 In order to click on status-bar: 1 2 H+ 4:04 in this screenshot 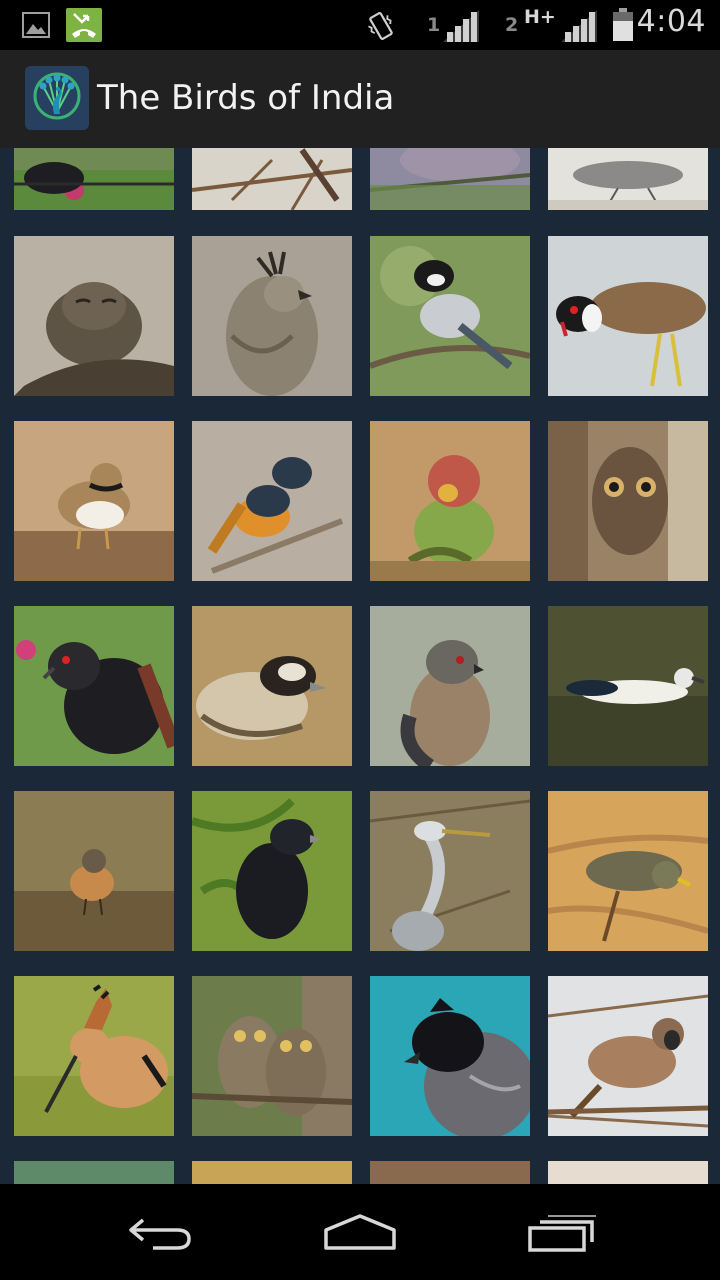, I will do `click(360, 25)`.